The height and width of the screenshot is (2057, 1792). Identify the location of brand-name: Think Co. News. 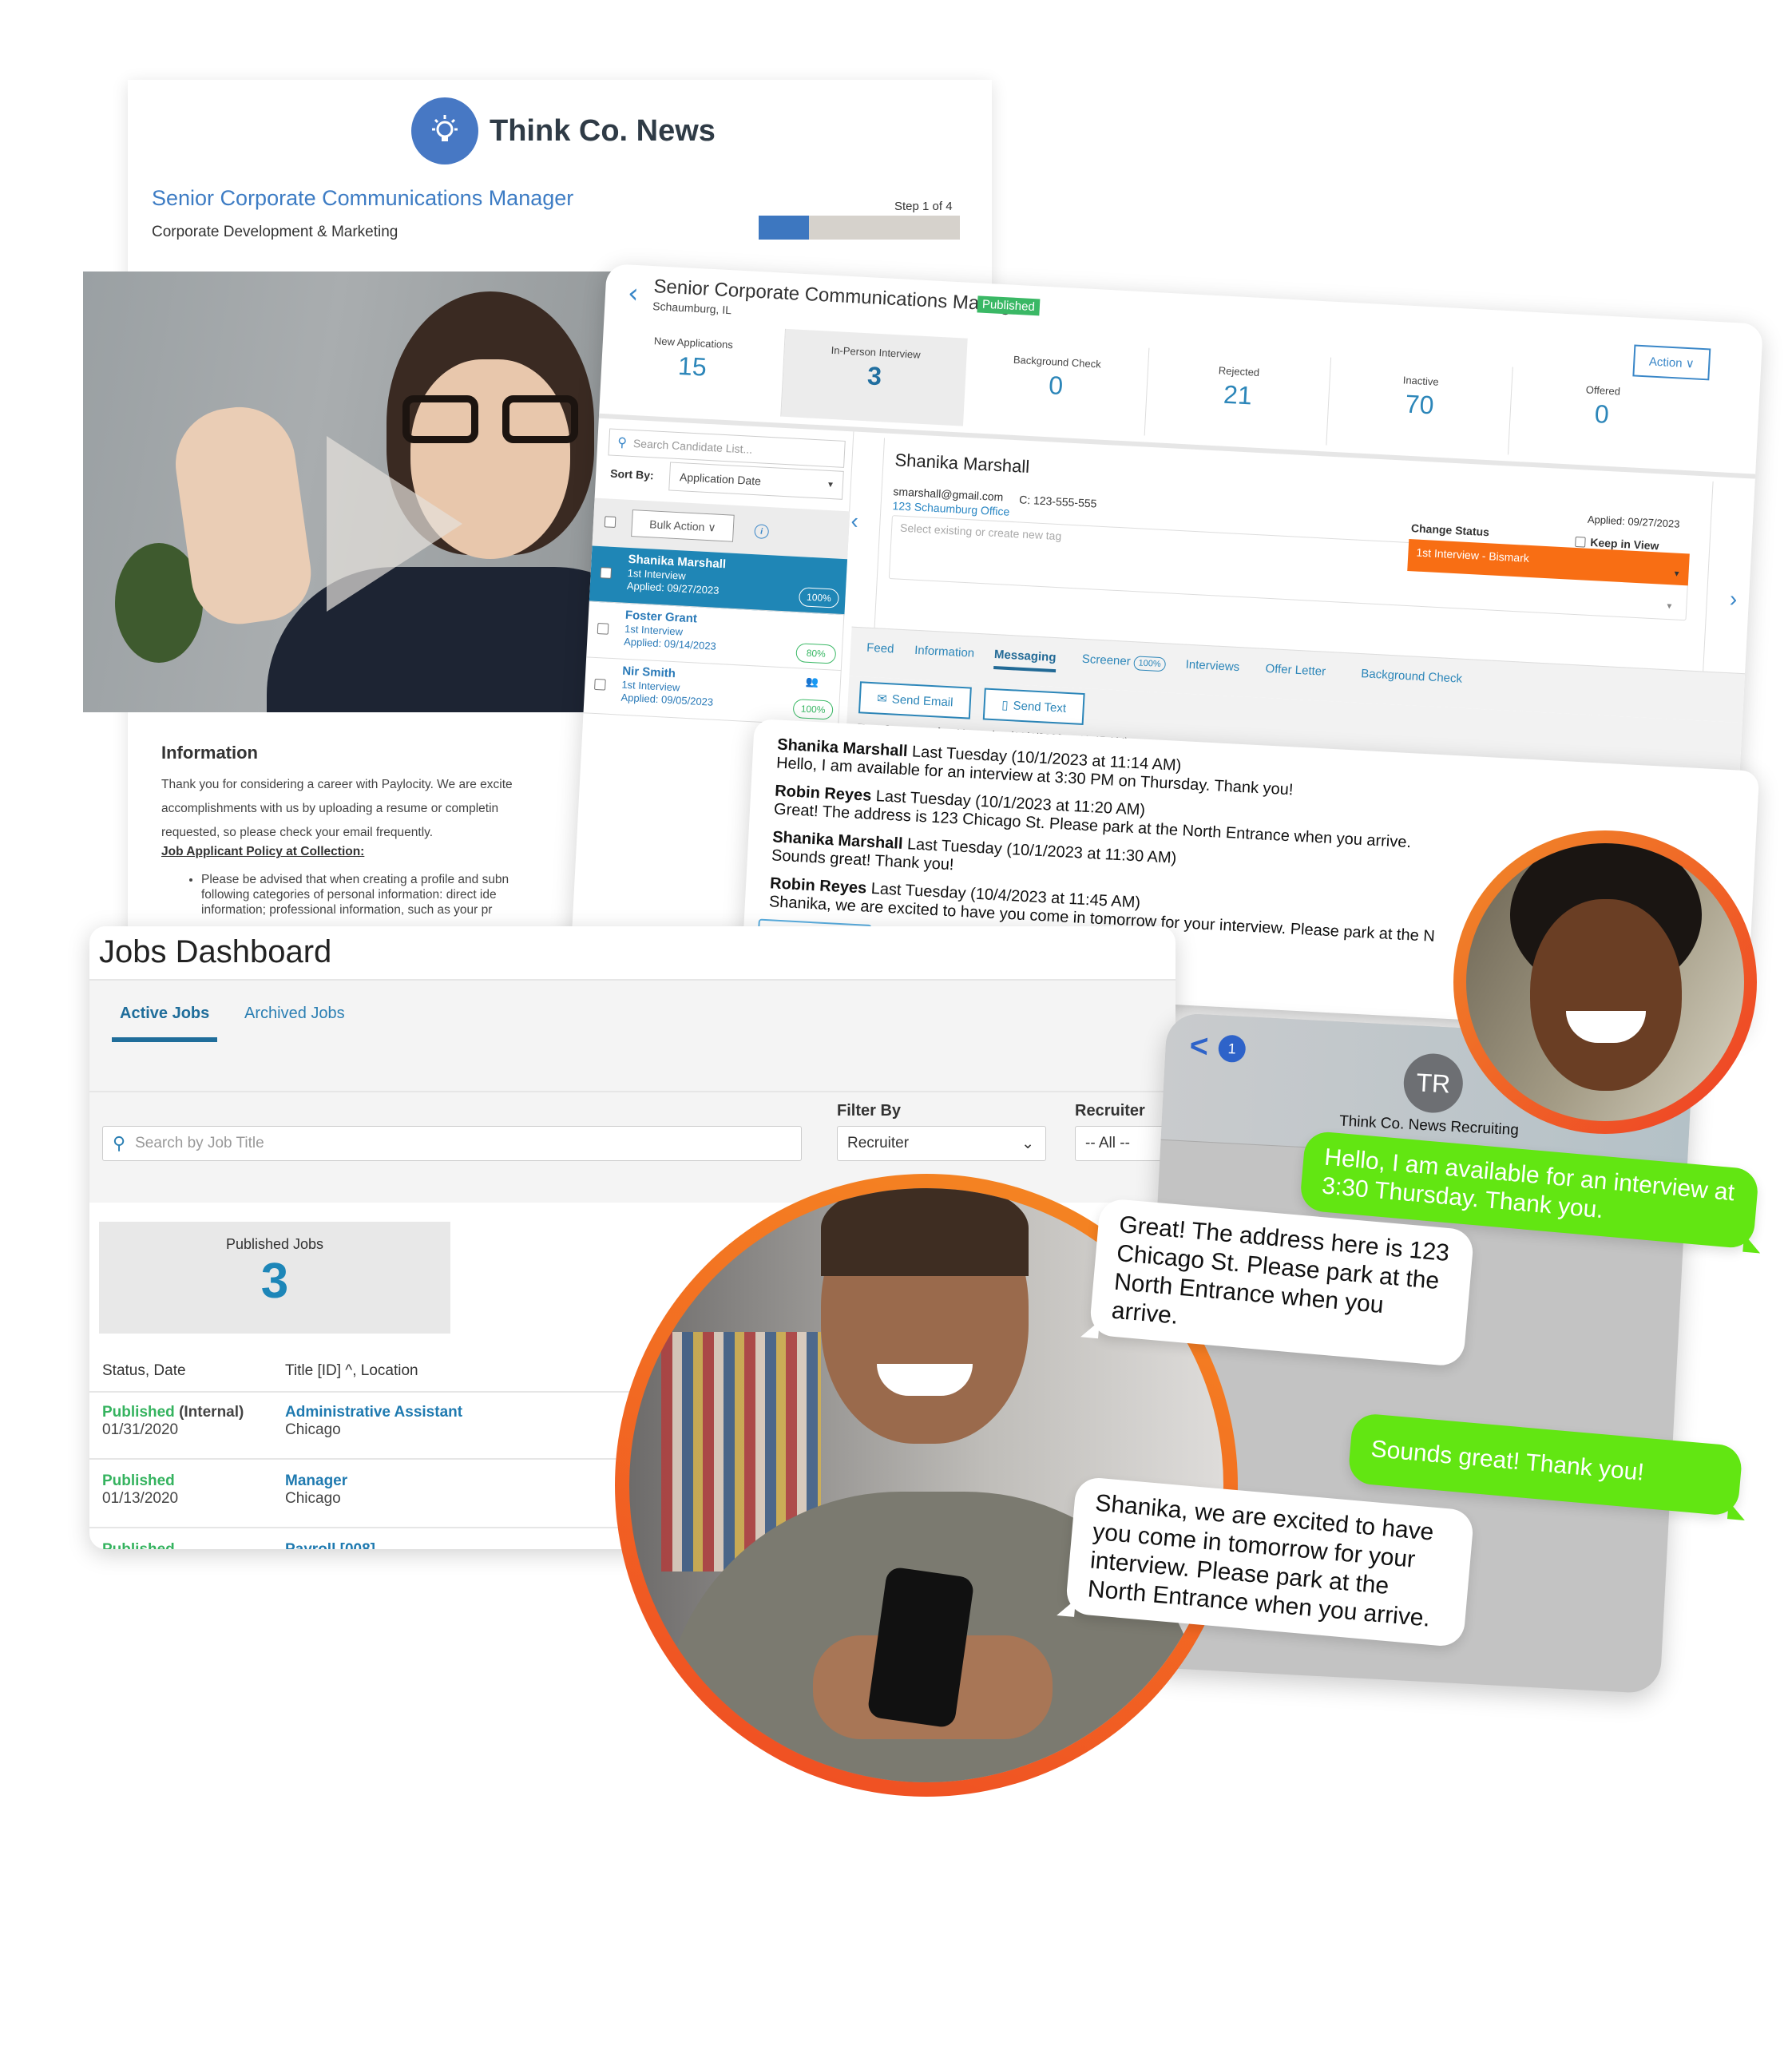
(603, 130).